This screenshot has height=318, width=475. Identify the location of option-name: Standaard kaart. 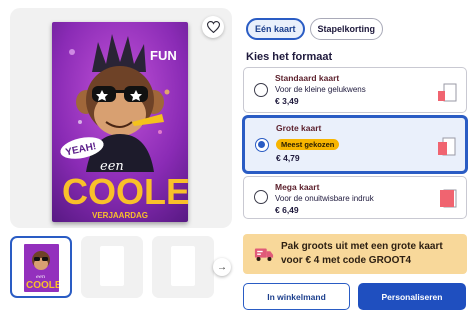
(307, 78).